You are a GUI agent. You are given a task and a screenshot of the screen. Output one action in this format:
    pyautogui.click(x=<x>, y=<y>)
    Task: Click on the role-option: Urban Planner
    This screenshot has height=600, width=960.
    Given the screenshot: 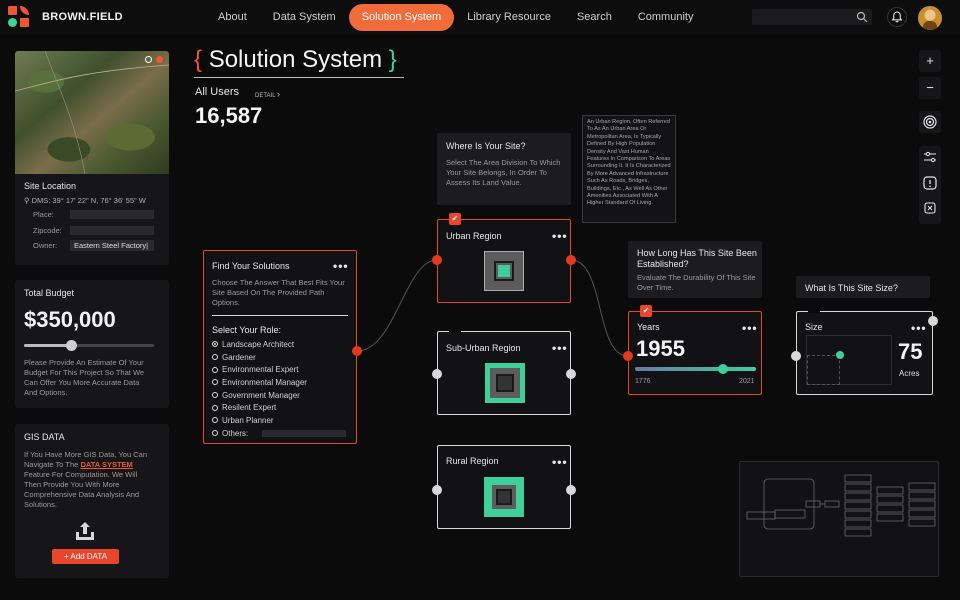 What is the action you would take?
    pyautogui.click(x=282, y=420)
    